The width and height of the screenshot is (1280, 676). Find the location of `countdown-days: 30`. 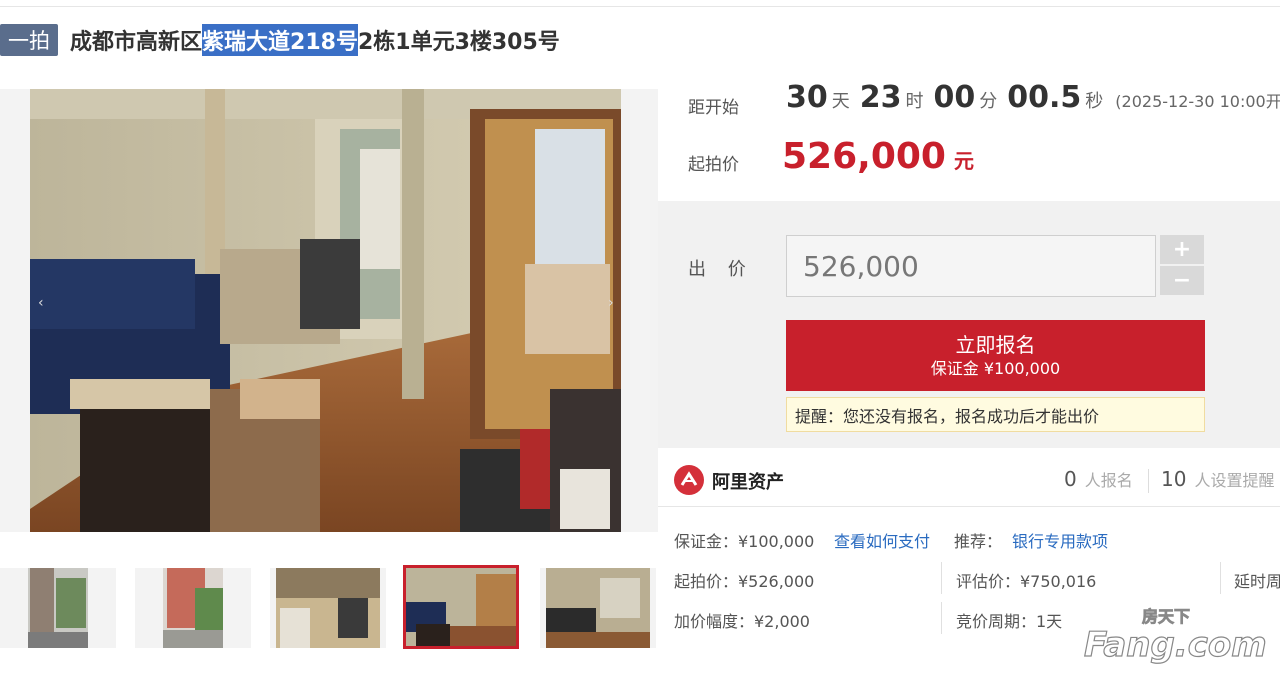

countdown-days: 30 is located at coordinates (807, 97).